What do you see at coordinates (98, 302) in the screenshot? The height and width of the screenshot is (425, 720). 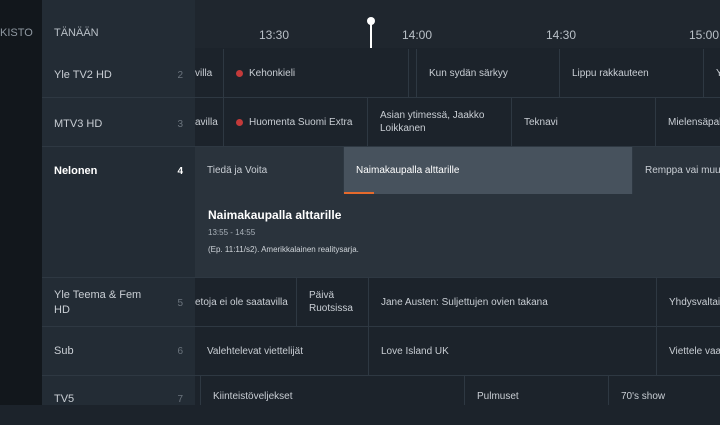 I see `channel-name: Yle Teema & Fem HD` at bounding box center [98, 302].